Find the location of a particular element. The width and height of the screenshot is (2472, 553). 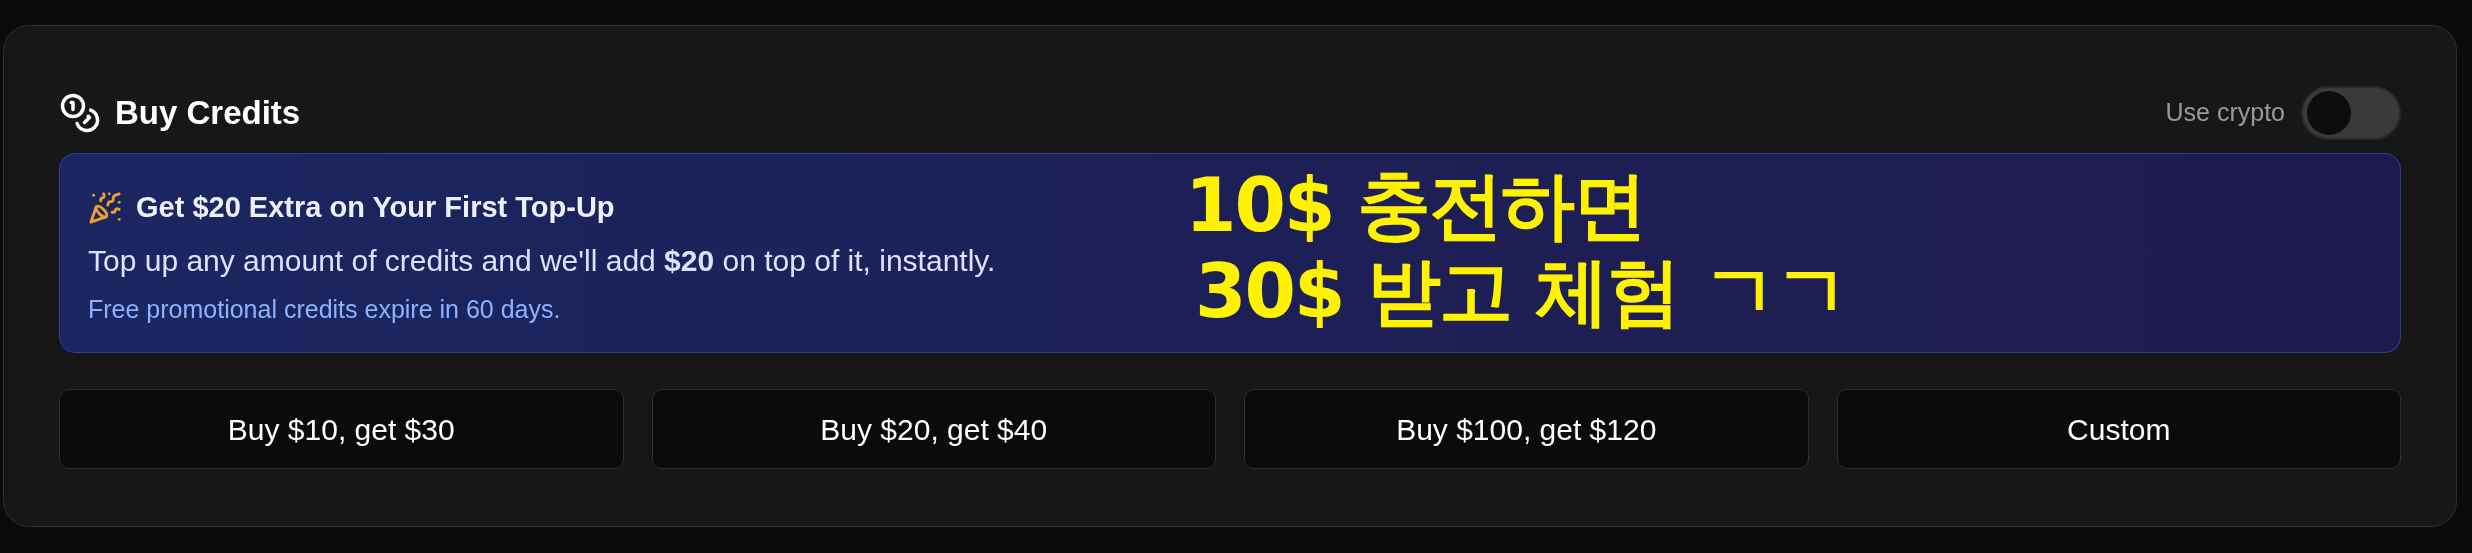

crypto-toggle is located at coordinates (2351, 113).